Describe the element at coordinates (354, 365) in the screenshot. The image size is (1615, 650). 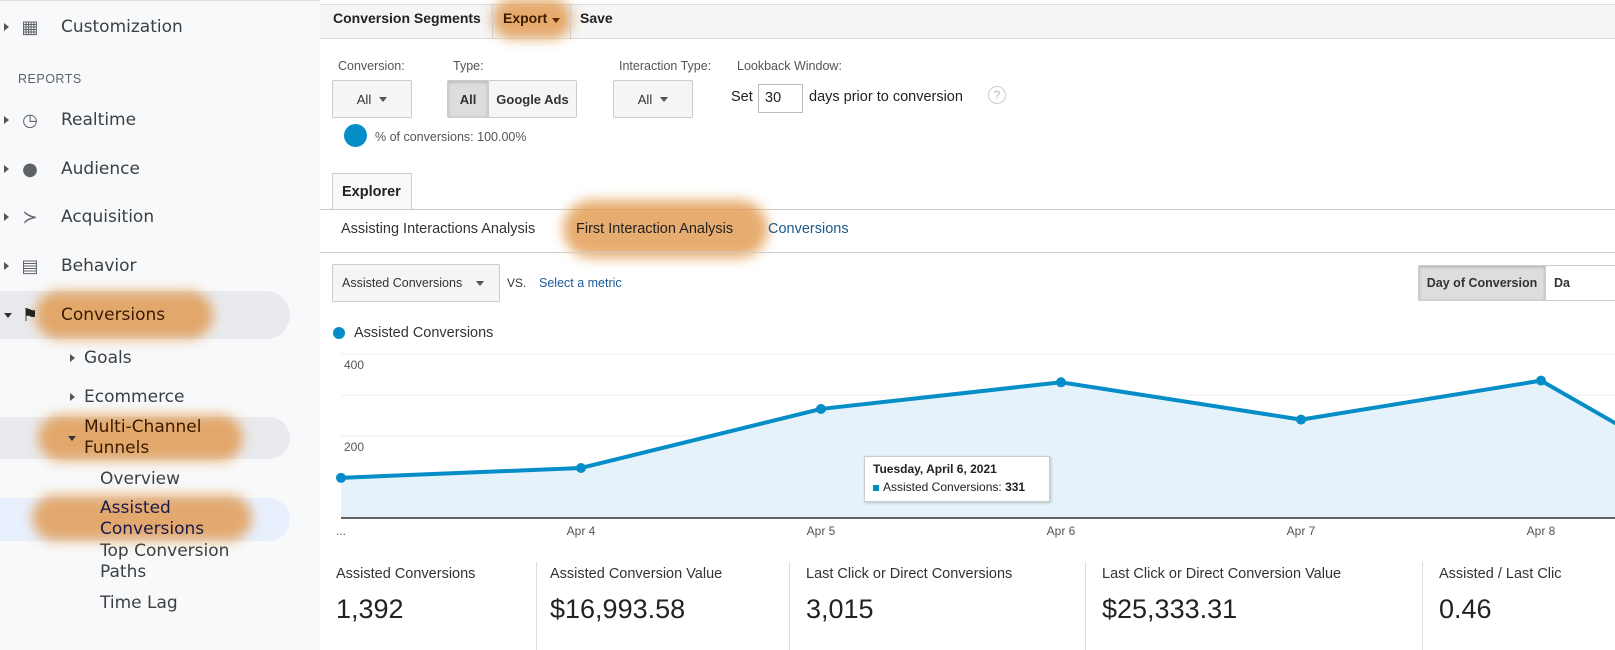
I see `y-tick-label: 400` at that location.